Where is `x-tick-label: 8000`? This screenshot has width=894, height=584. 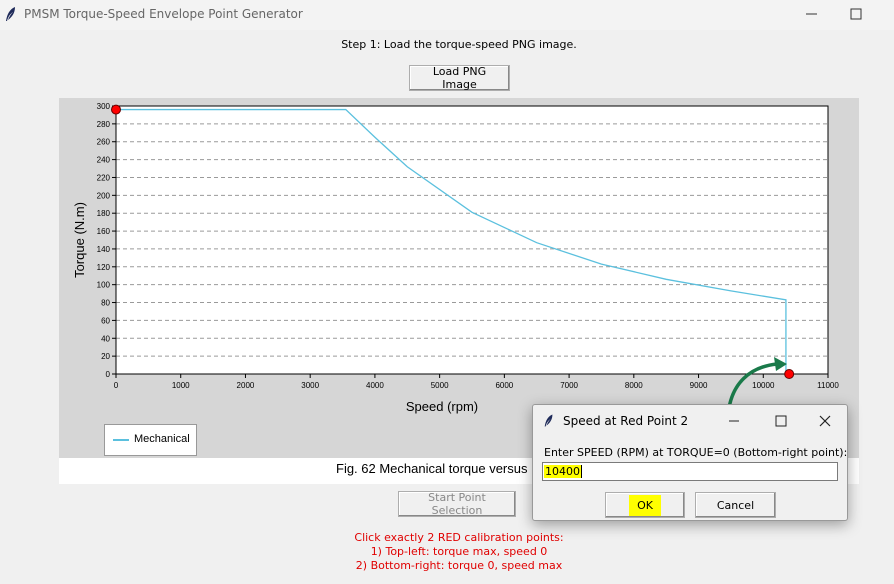 x-tick-label: 8000 is located at coordinates (634, 385).